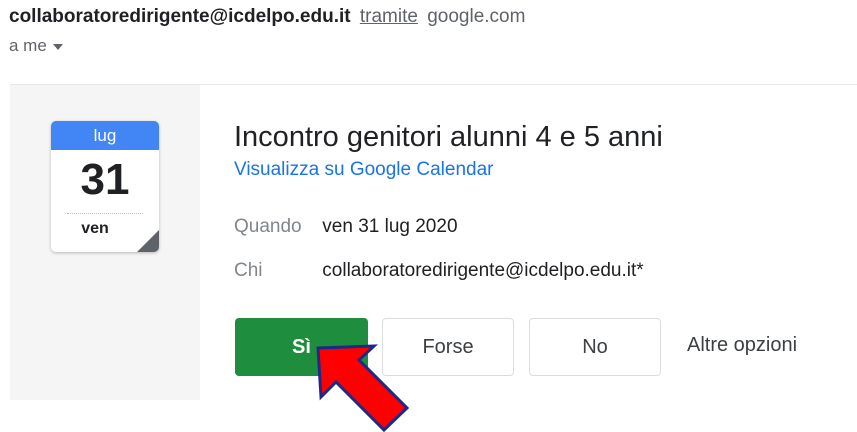 This screenshot has height=432, width=857. Describe the element at coordinates (390, 226) in the screenshot. I see `when-value: ven 31 lug 2020` at that location.